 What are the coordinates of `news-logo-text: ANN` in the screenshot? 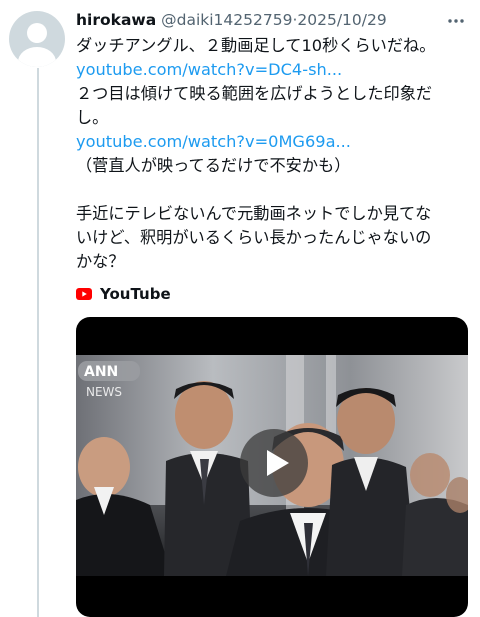 It's located at (101, 372).